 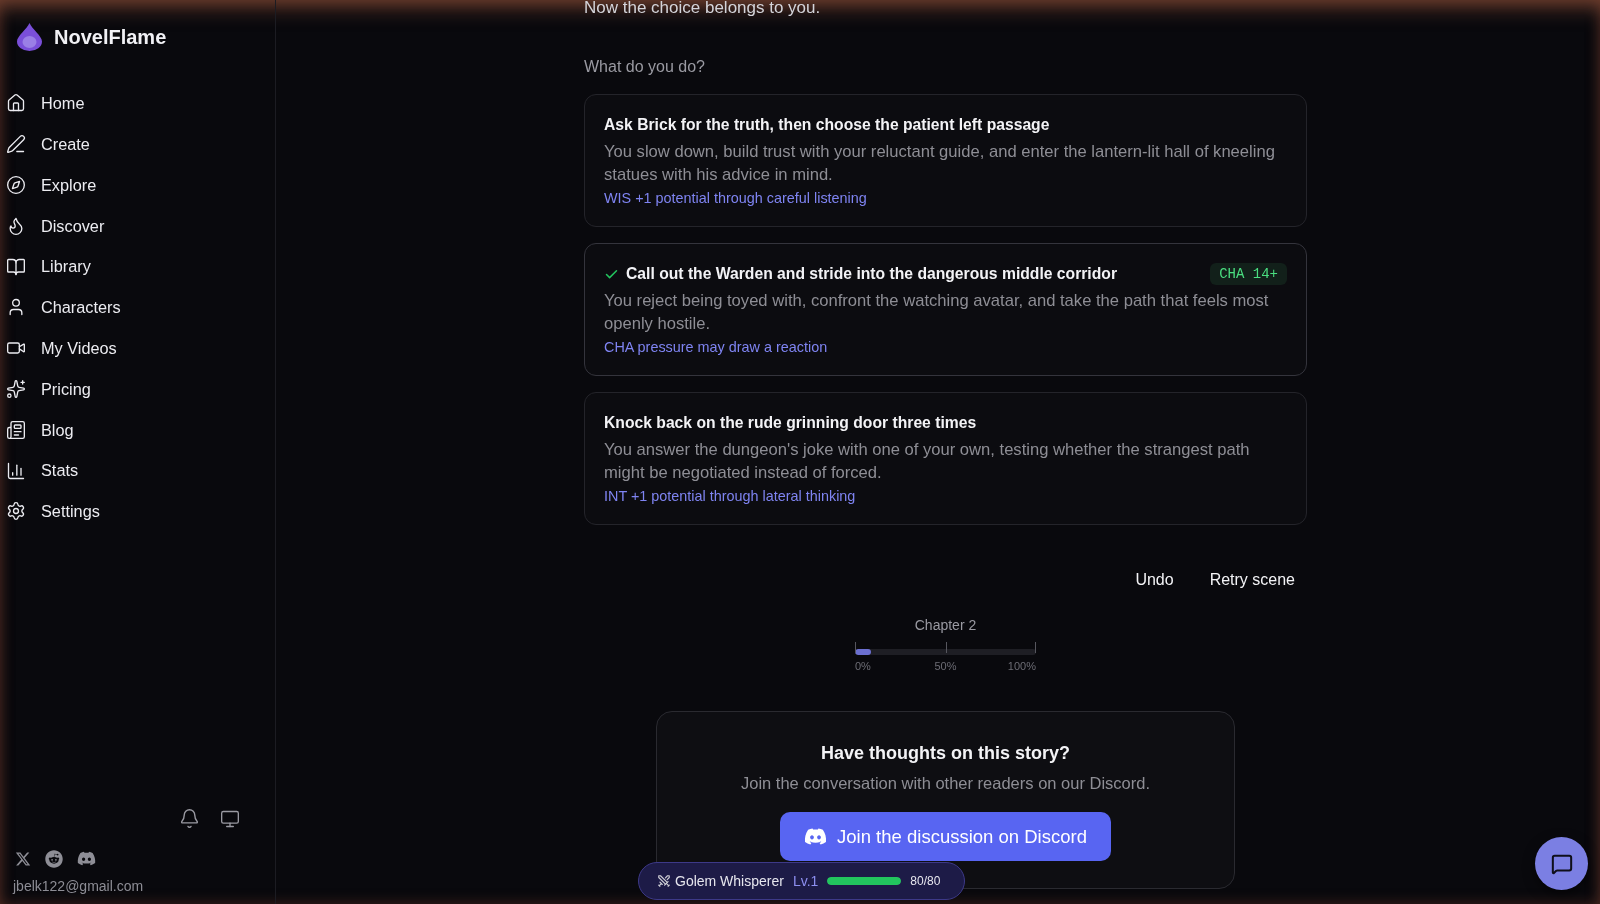 I want to click on choice-description: You reject being toyed with, confront the watching avatar, and take the path that feels most openly hostile., so click(x=937, y=312).